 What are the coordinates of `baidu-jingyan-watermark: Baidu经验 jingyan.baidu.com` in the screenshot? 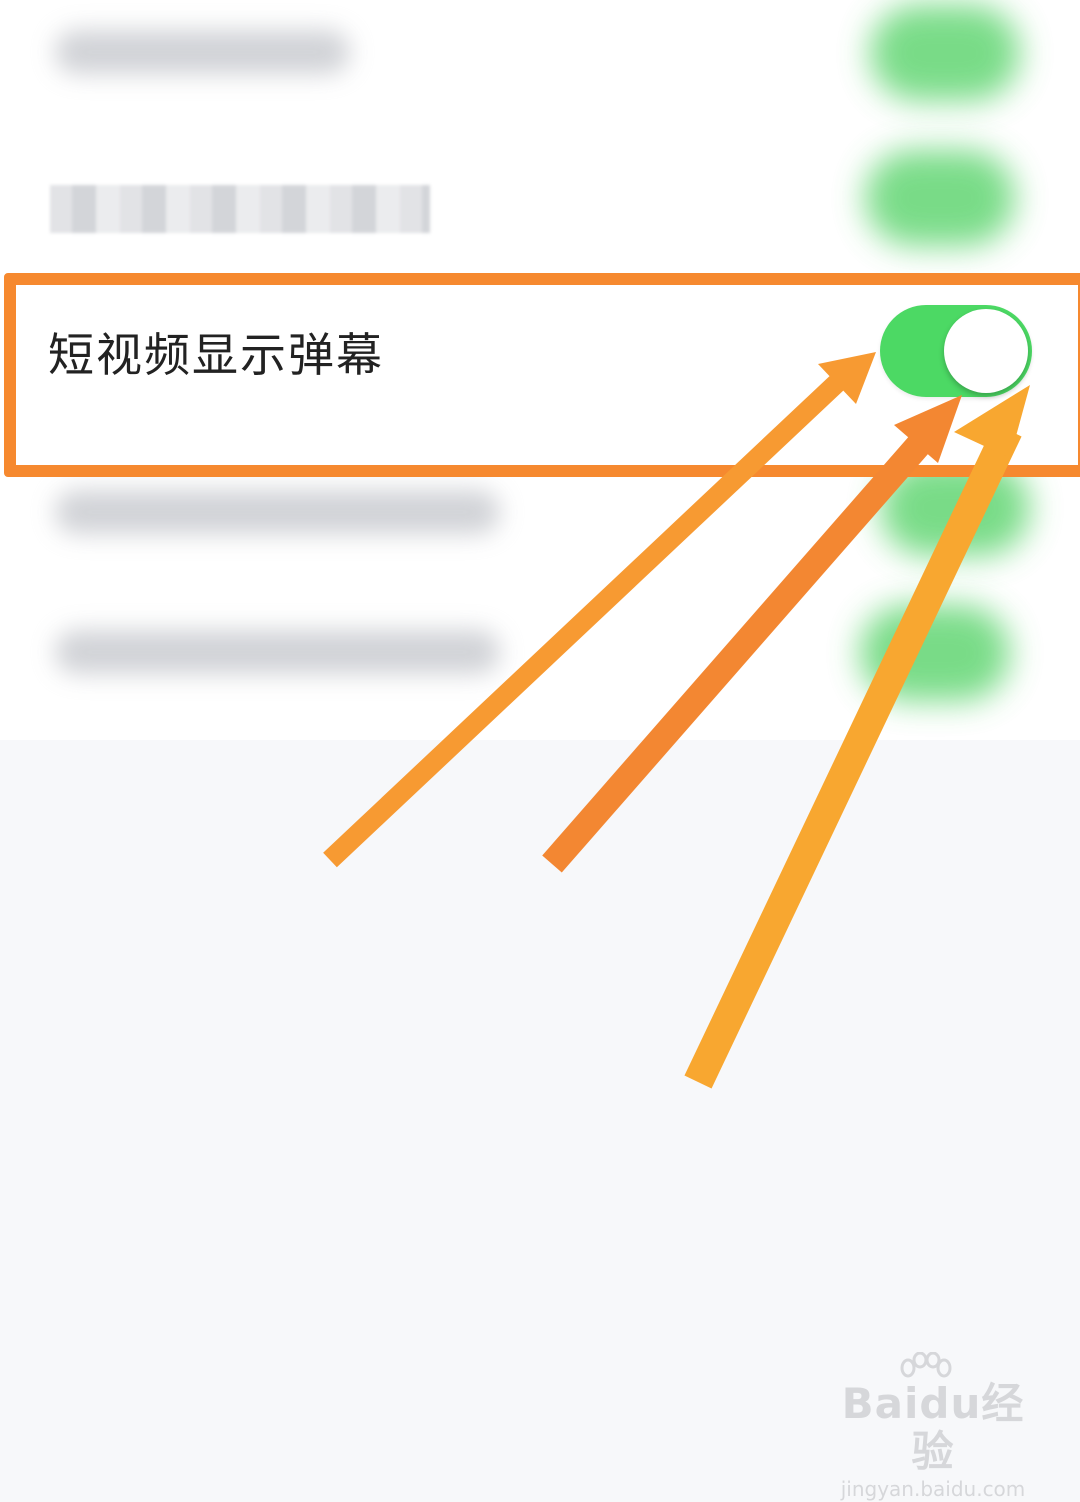 It's located at (933, 1426).